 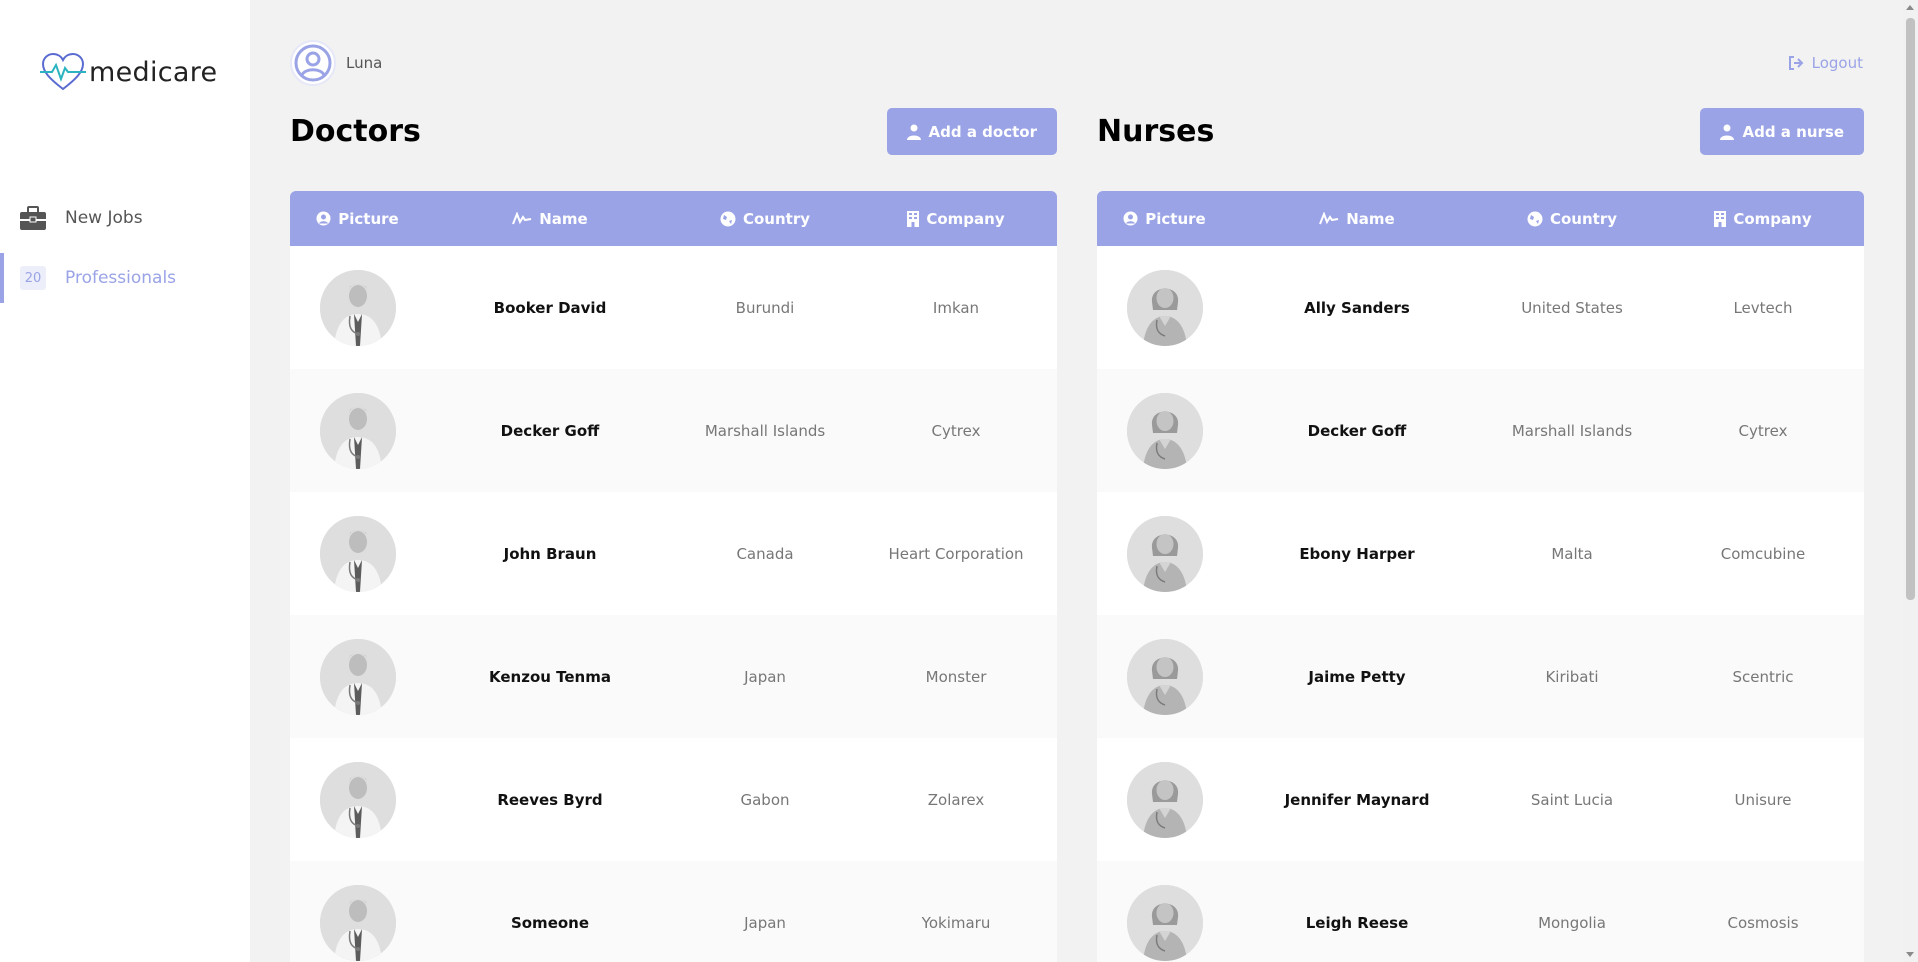 What do you see at coordinates (913, 218) in the screenshot?
I see `building-icon` at bounding box center [913, 218].